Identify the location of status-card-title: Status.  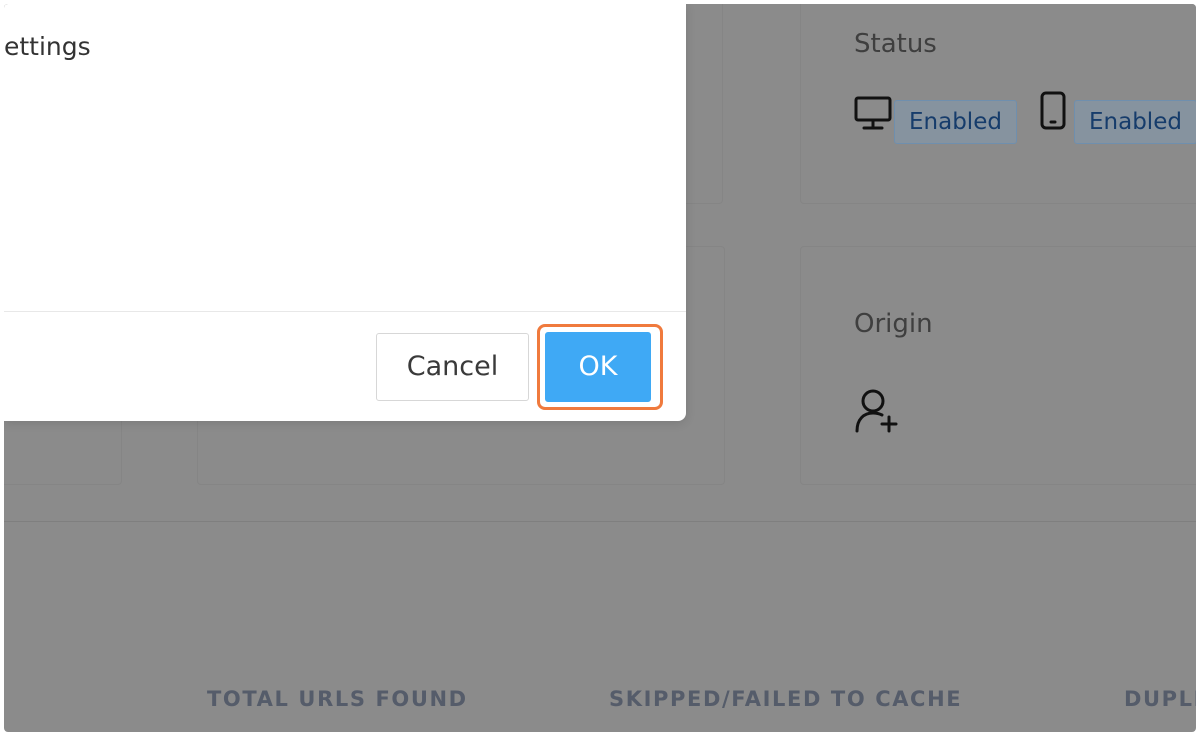
(895, 44).